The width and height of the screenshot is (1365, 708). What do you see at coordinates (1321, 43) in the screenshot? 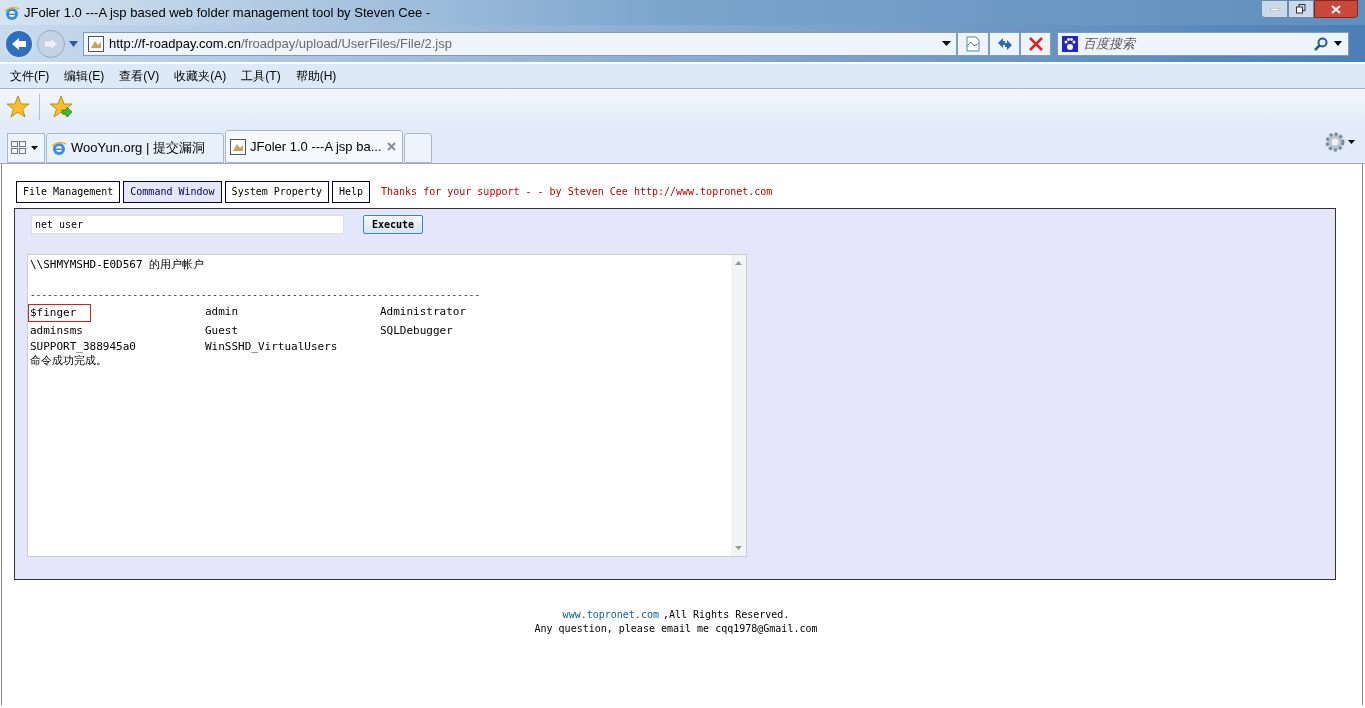
I see `search-icon` at bounding box center [1321, 43].